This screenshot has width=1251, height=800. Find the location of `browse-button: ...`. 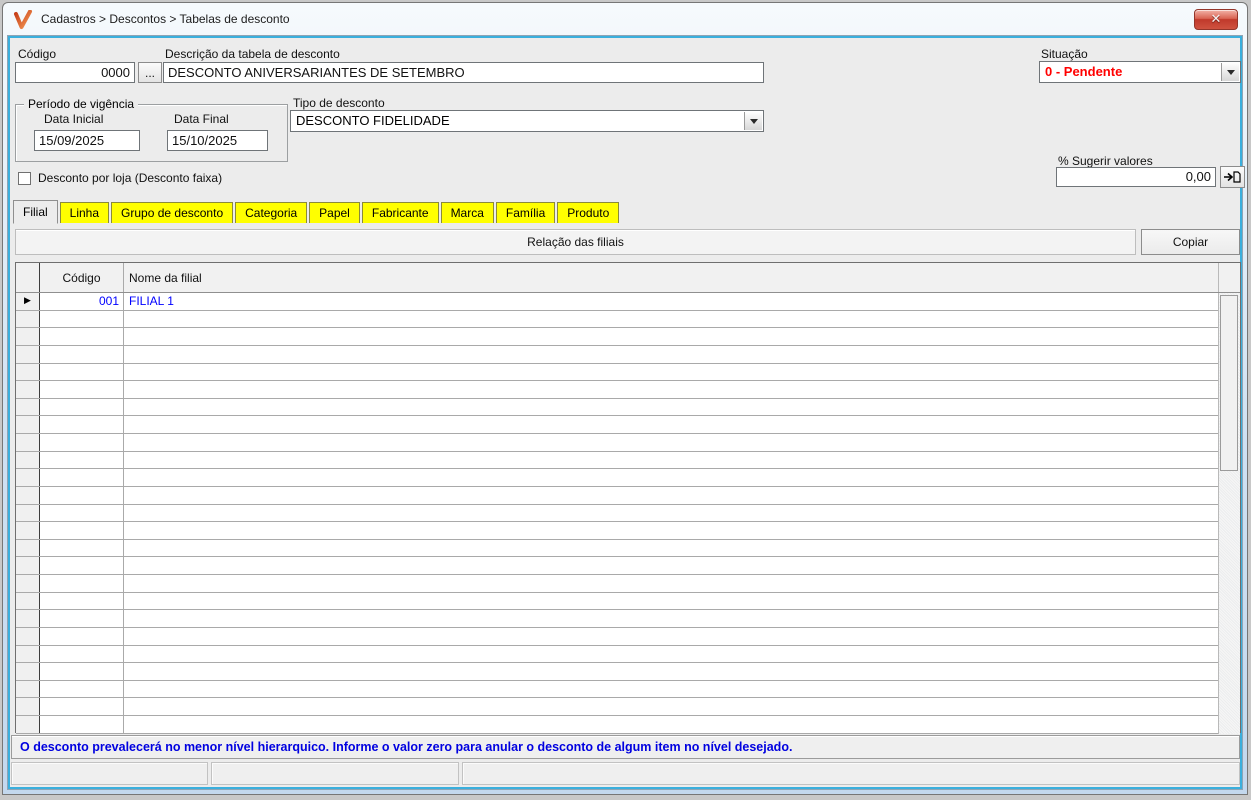

browse-button: ... is located at coordinates (150, 72).